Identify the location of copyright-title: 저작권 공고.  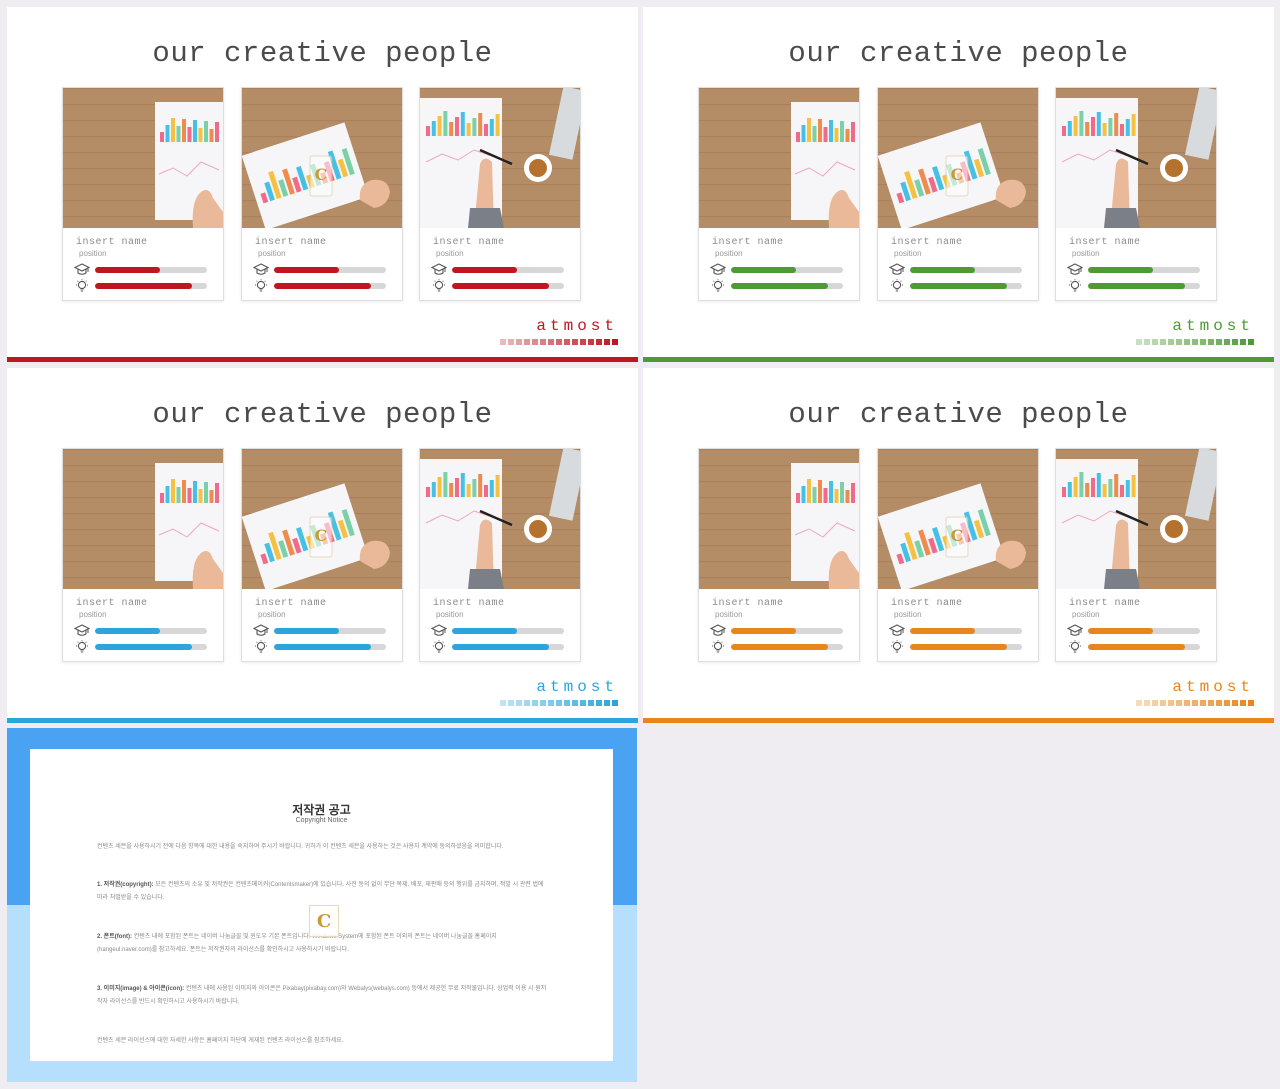
(321, 810).